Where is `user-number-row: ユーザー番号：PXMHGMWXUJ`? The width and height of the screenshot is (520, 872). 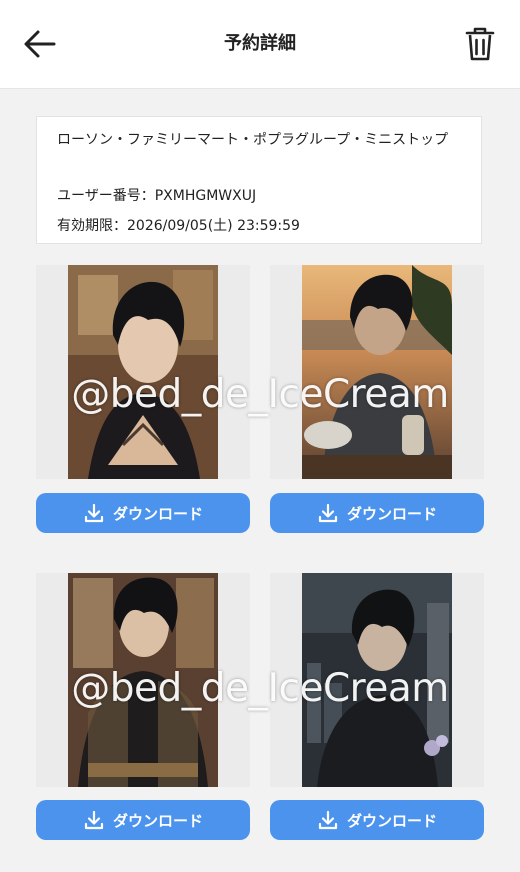
user-number-row: ユーザー番号：PXMHGMWXUJ is located at coordinates (156, 195).